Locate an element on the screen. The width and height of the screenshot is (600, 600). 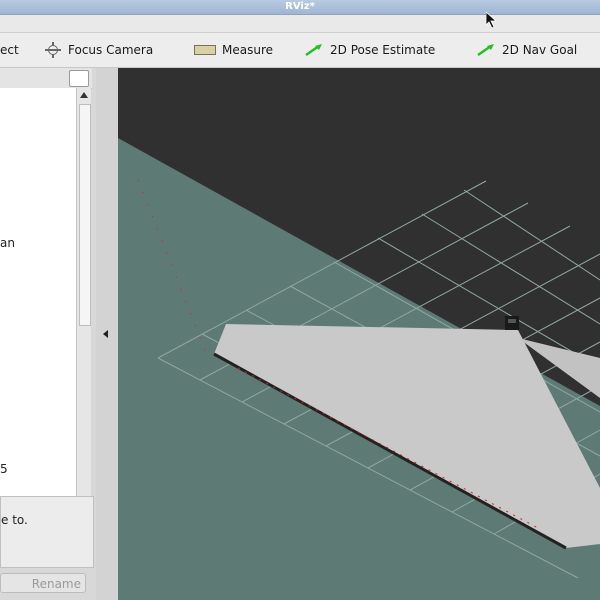
mouse-cursor-icon is located at coordinates (491, 21).